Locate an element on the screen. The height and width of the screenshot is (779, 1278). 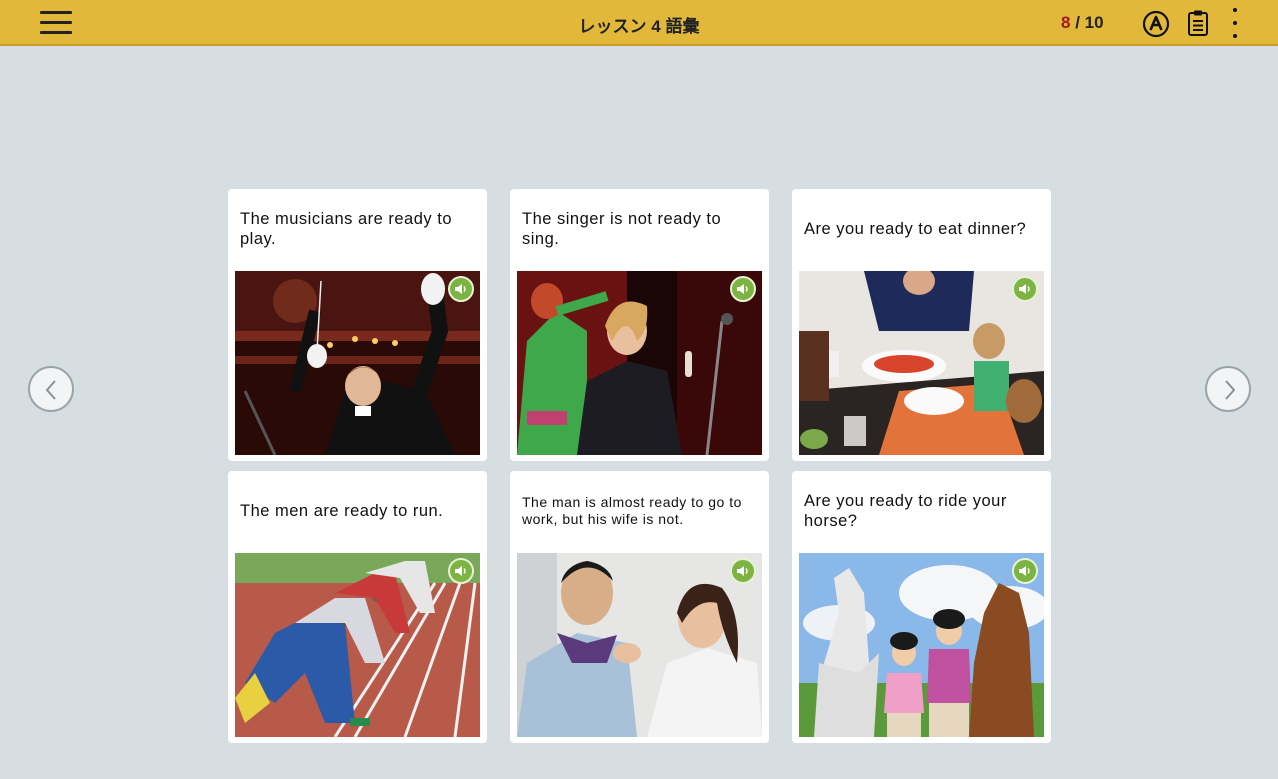
progress-total: 10 is located at coordinates (1094, 22).